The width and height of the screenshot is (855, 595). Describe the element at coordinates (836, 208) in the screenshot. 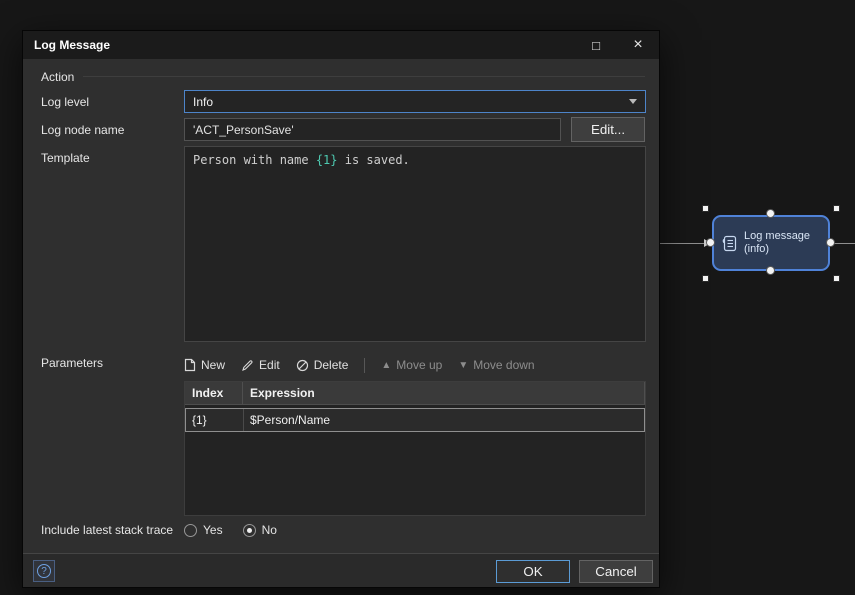

I see `selection-handle-top-right` at that location.